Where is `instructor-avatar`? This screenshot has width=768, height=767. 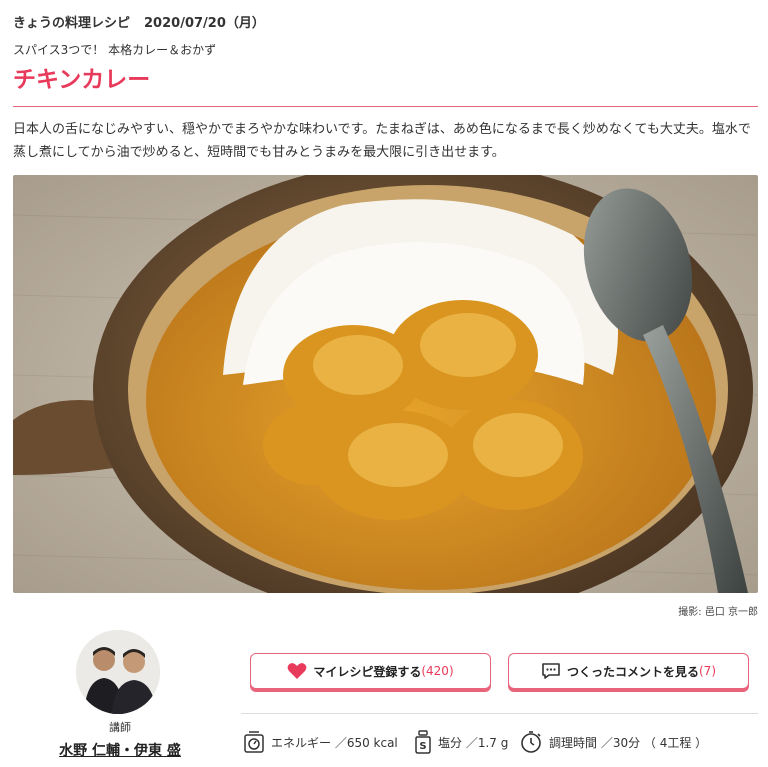 instructor-avatar is located at coordinates (118, 672).